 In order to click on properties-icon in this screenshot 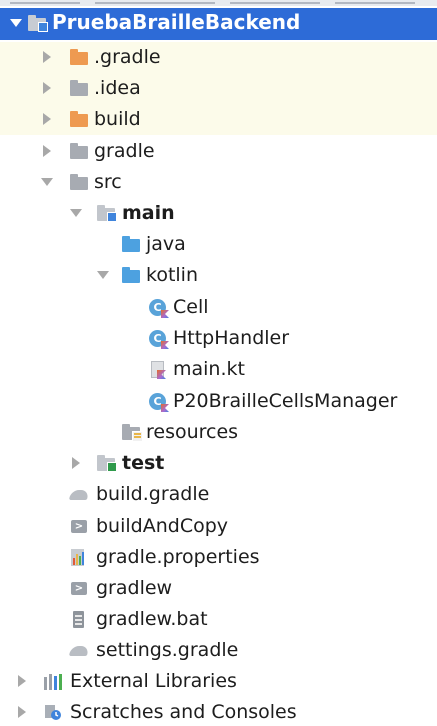, I will do `click(79, 557)`.